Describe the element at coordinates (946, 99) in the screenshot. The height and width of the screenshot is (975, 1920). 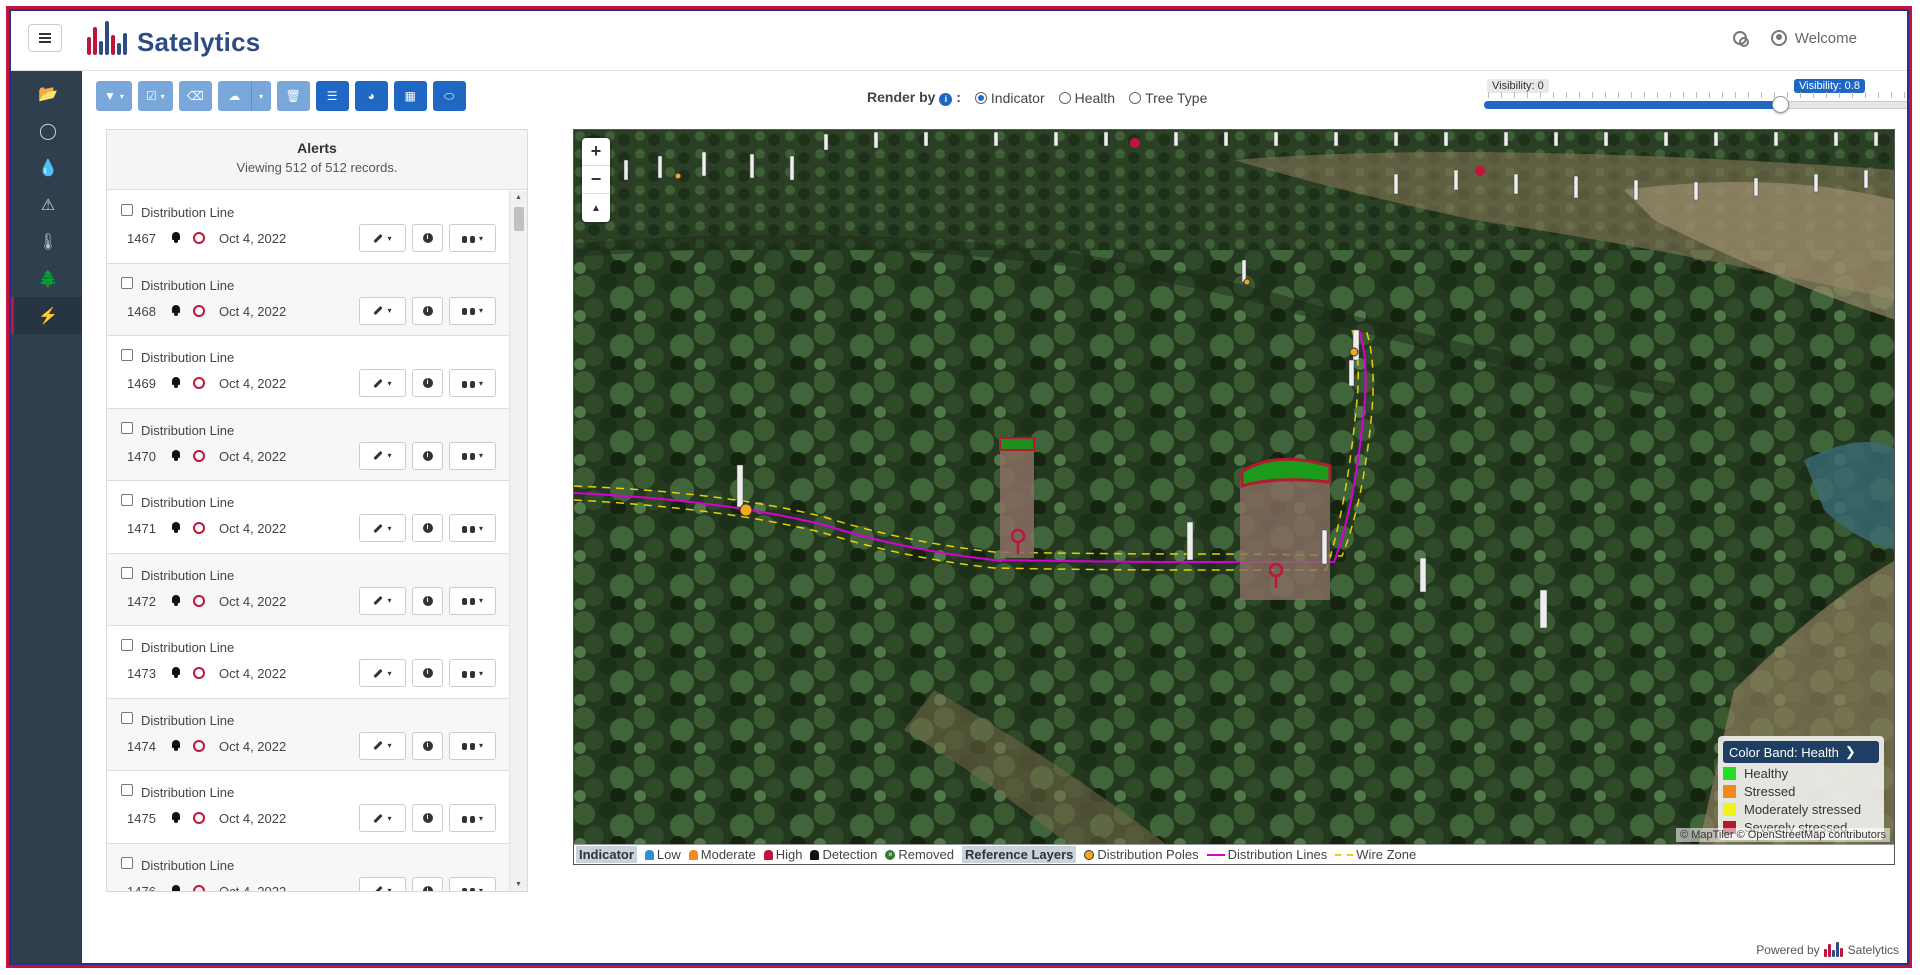
I see `info-icon: i` at that location.